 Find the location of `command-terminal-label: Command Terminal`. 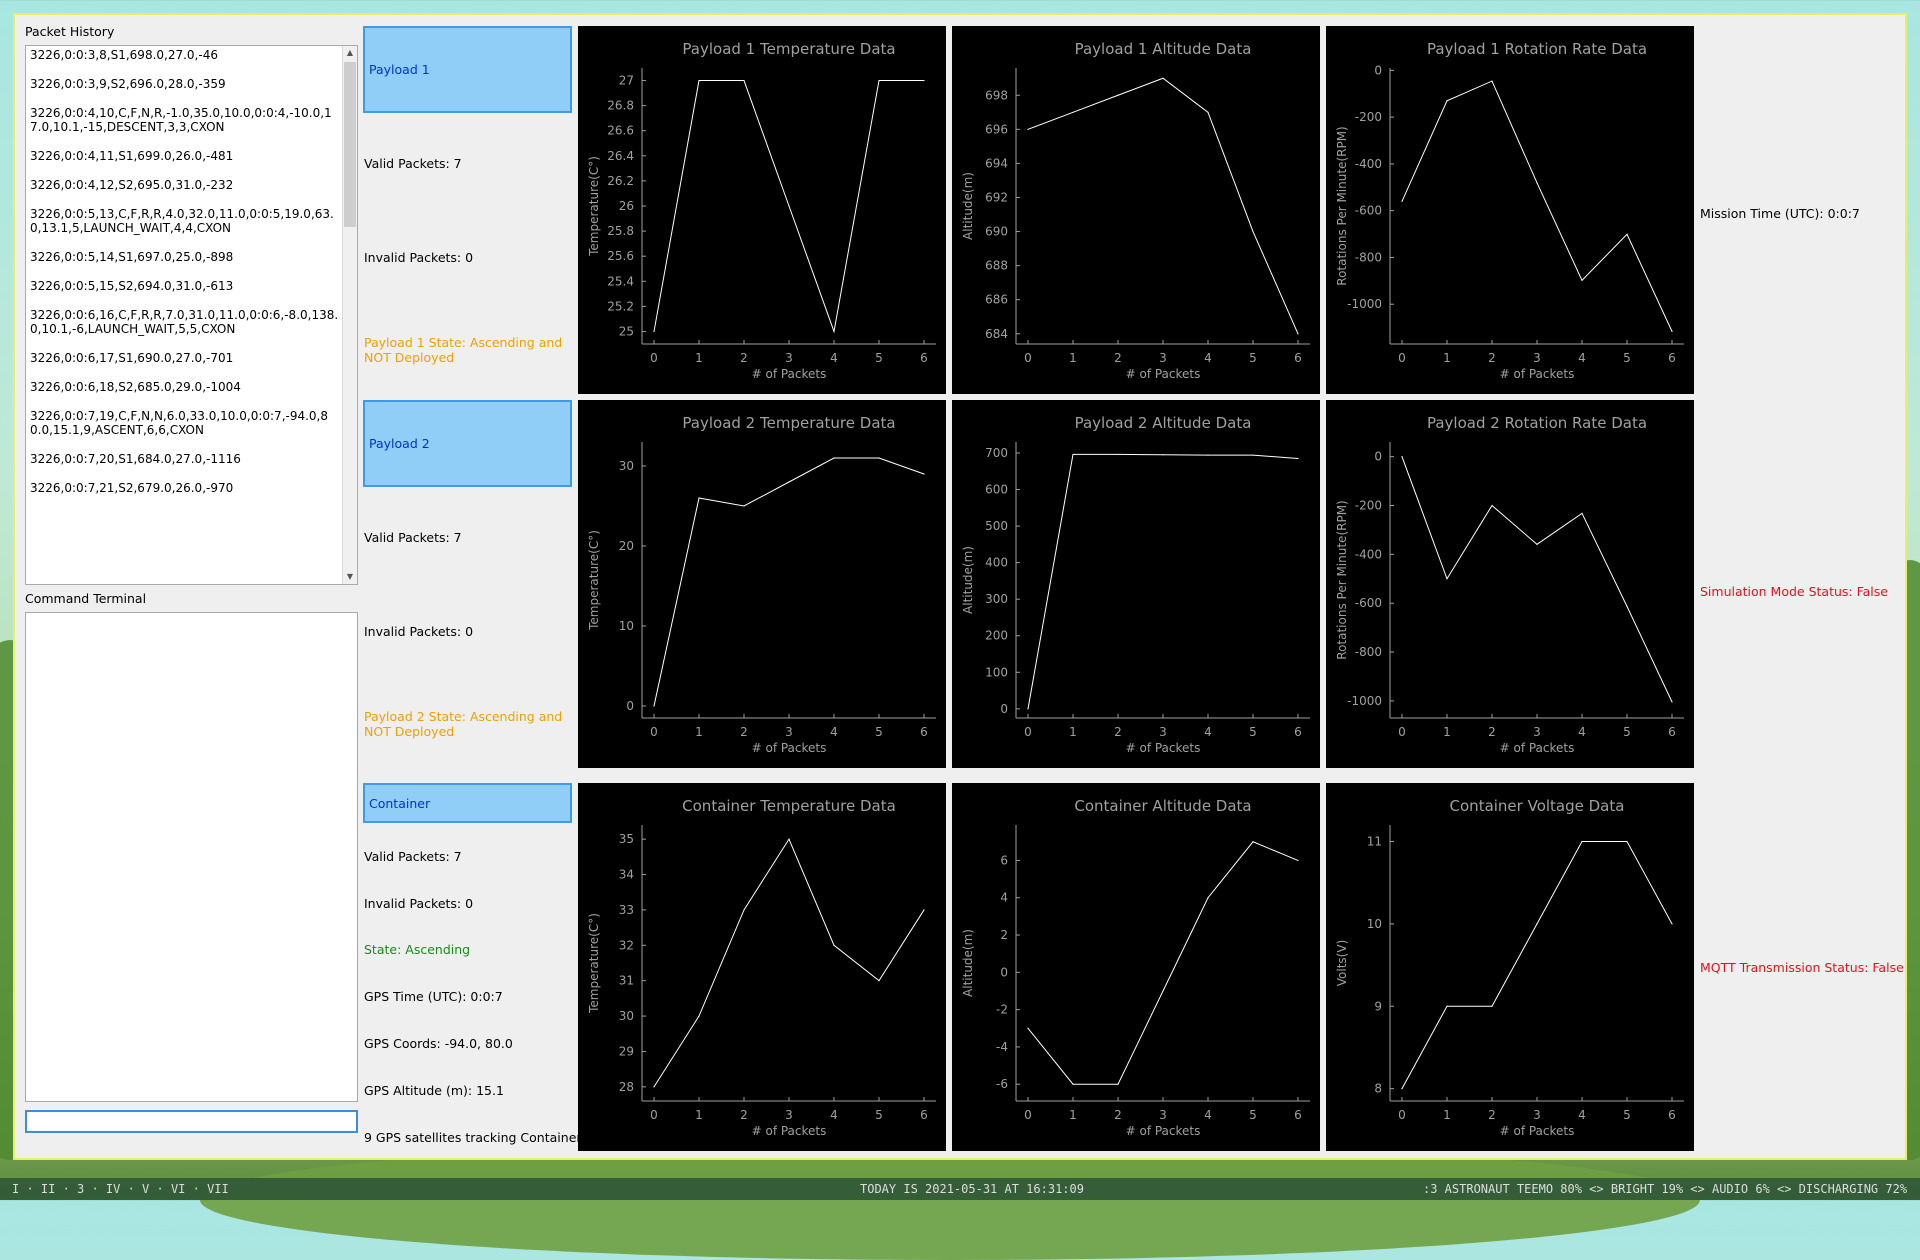

command-terminal-label: Command Terminal is located at coordinates (86, 598).